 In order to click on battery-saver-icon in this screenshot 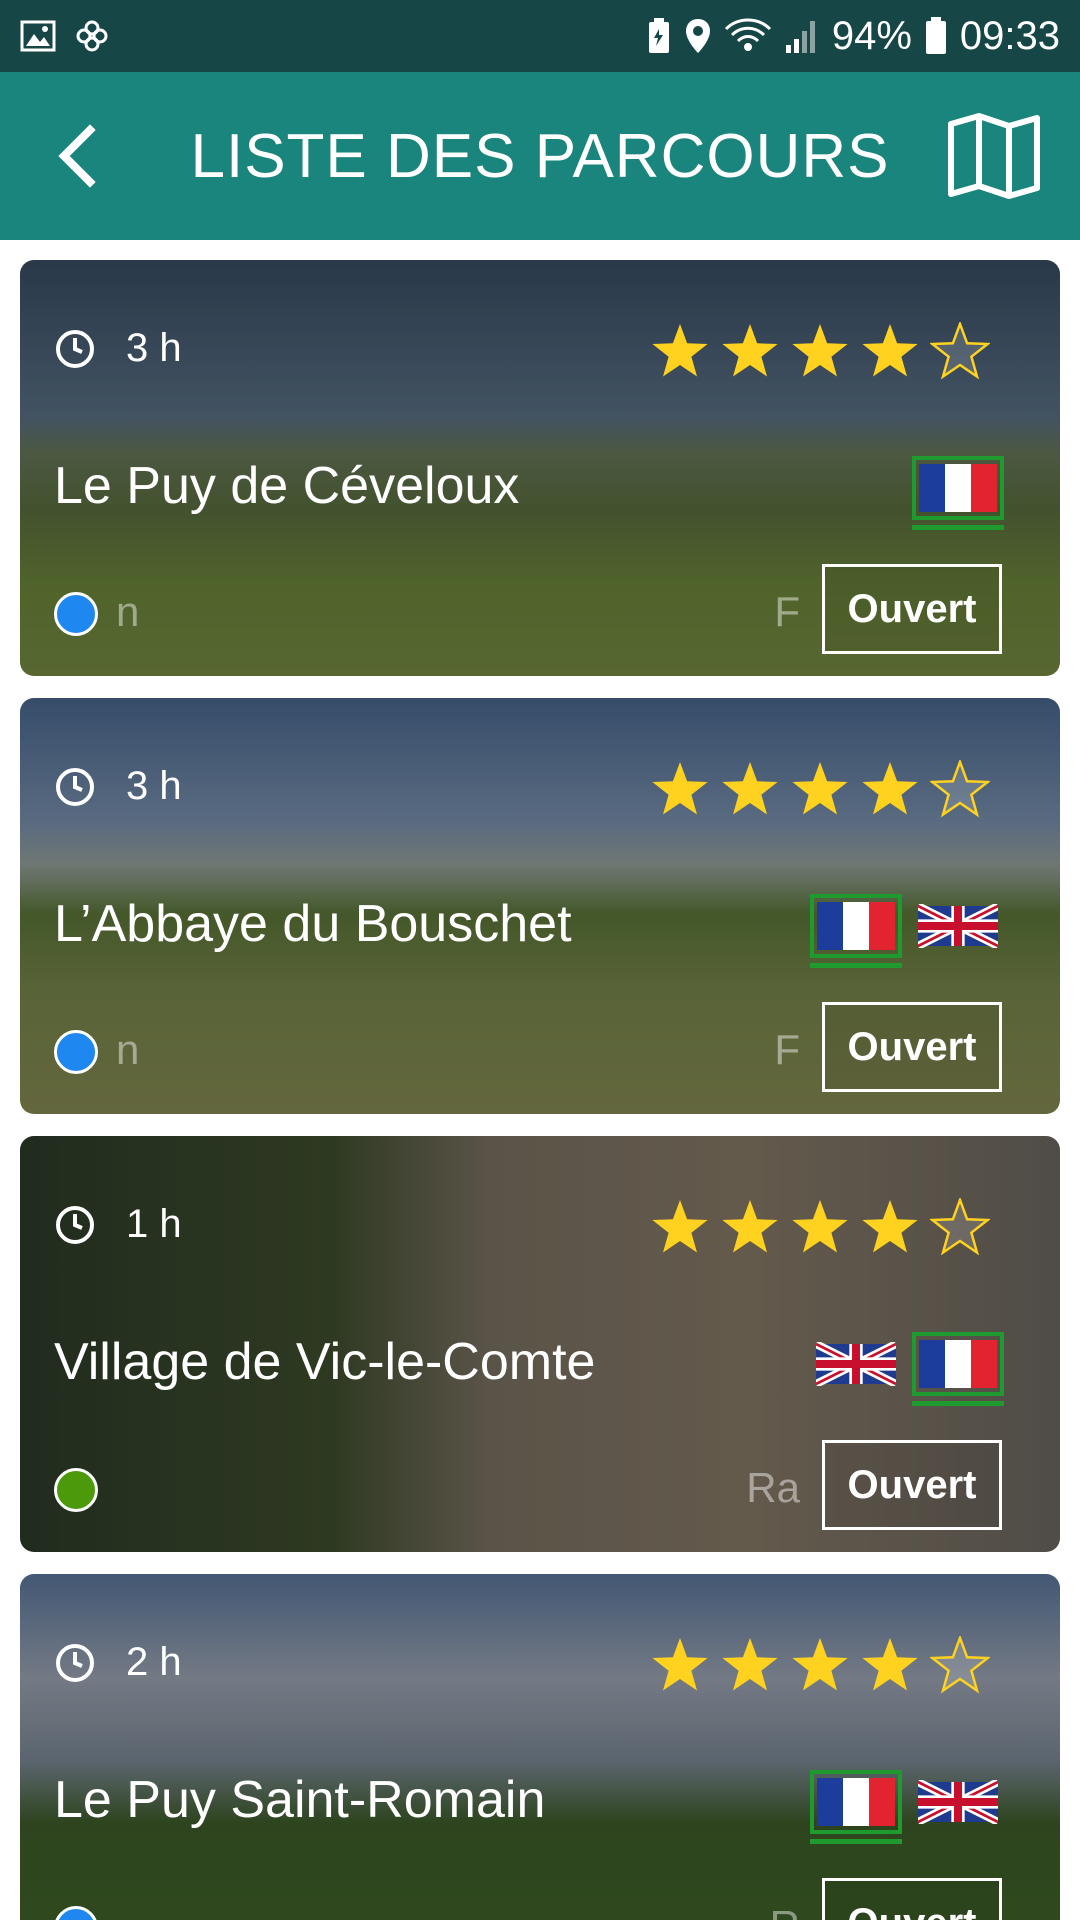, I will do `click(659, 36)`.